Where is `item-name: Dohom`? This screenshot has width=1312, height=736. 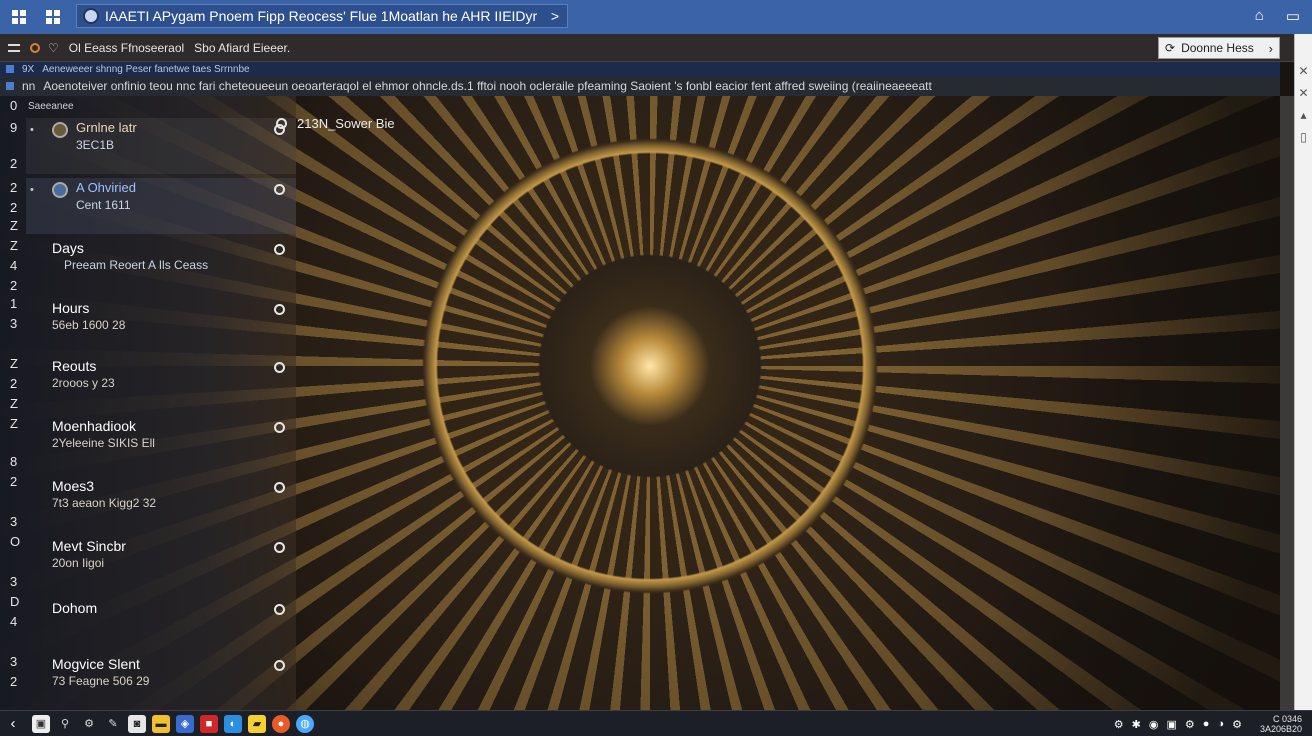 item-name: Dohom is located at coordinates (75, 608).